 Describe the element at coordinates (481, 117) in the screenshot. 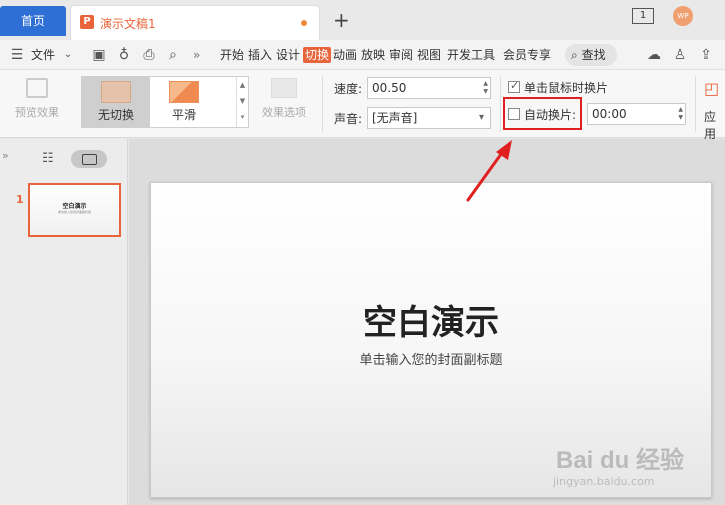

I see `chevron-down-icon: ▾` at that location.